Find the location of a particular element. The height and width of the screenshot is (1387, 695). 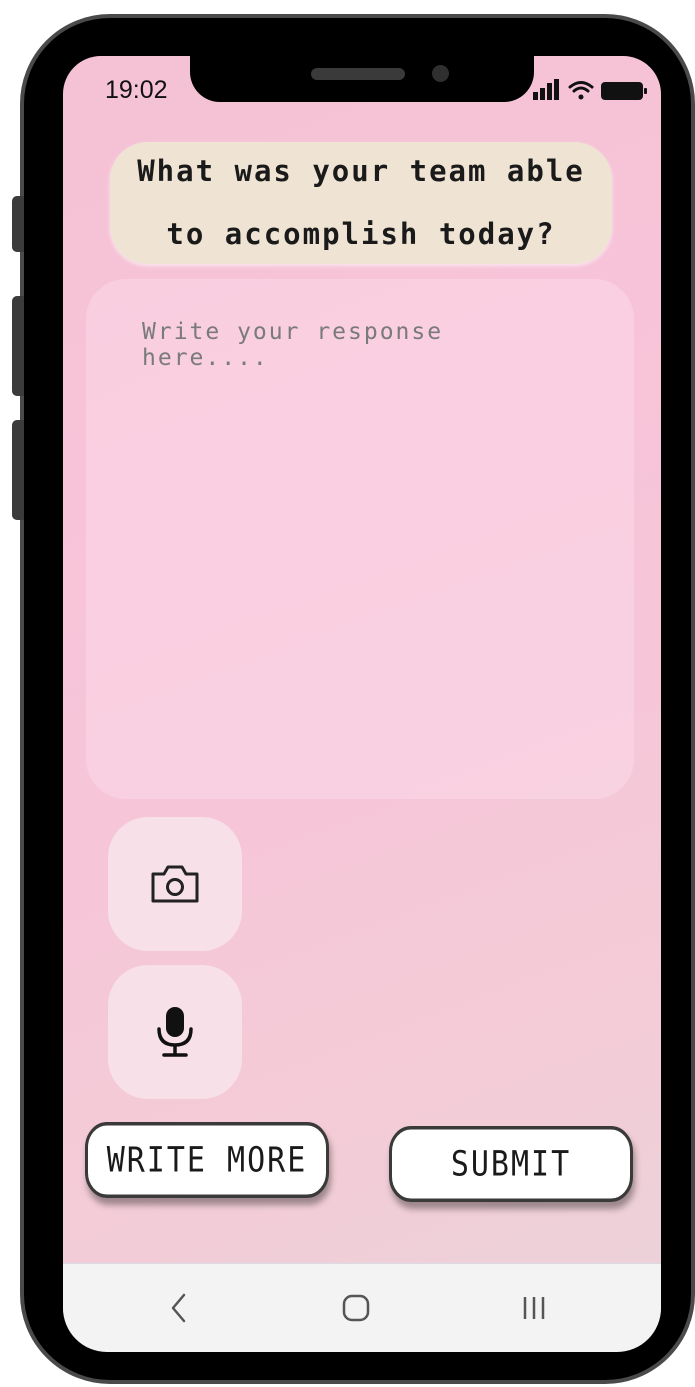

signal-icon is located at coordinates (546, 89).